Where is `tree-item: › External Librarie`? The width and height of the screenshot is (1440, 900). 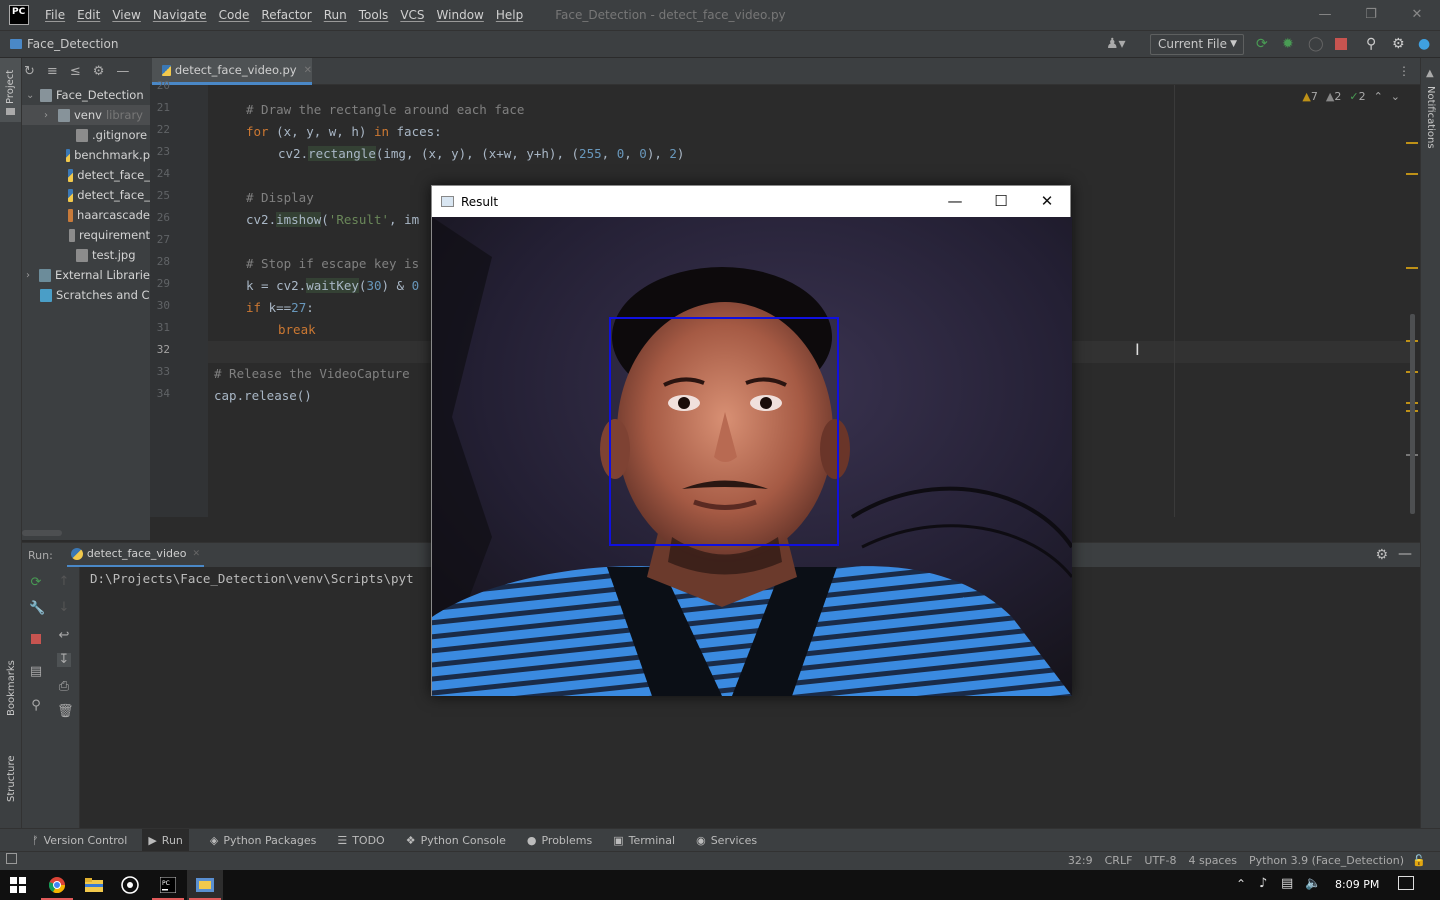
tree-item: › External Librarie is located at coordinates (86, 275).